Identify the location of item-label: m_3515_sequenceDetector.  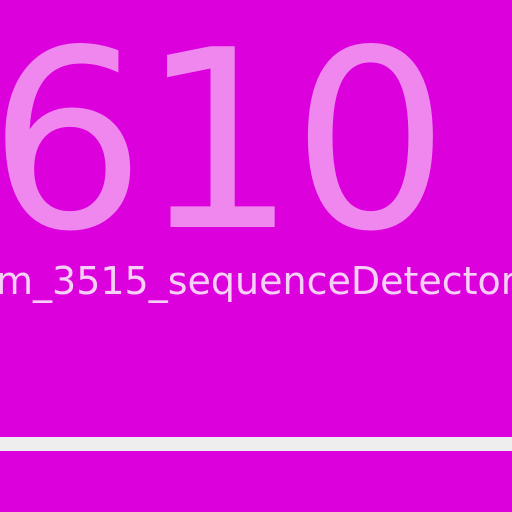
(256, 281).